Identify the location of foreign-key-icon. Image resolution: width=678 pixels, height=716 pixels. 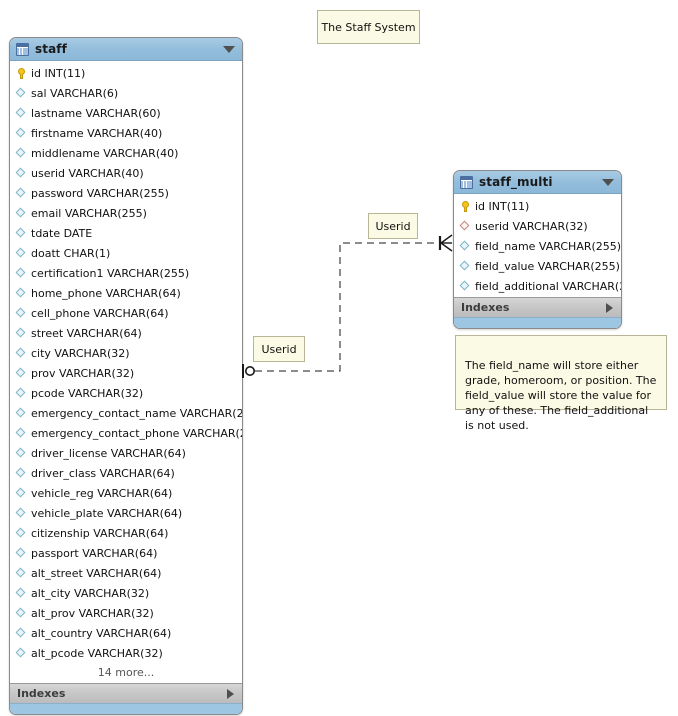
(465, 226).